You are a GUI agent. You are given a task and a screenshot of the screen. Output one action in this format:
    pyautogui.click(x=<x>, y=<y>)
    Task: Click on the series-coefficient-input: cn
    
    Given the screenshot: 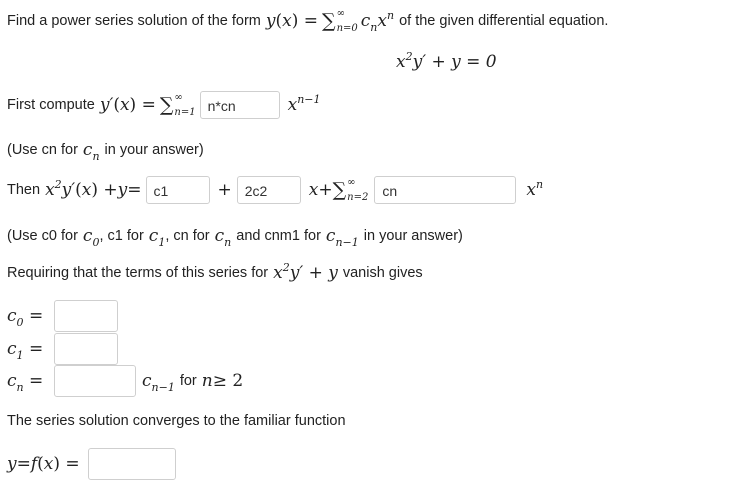 What is the action you would take?
    pyautogui.click(x=445, y=190)
    